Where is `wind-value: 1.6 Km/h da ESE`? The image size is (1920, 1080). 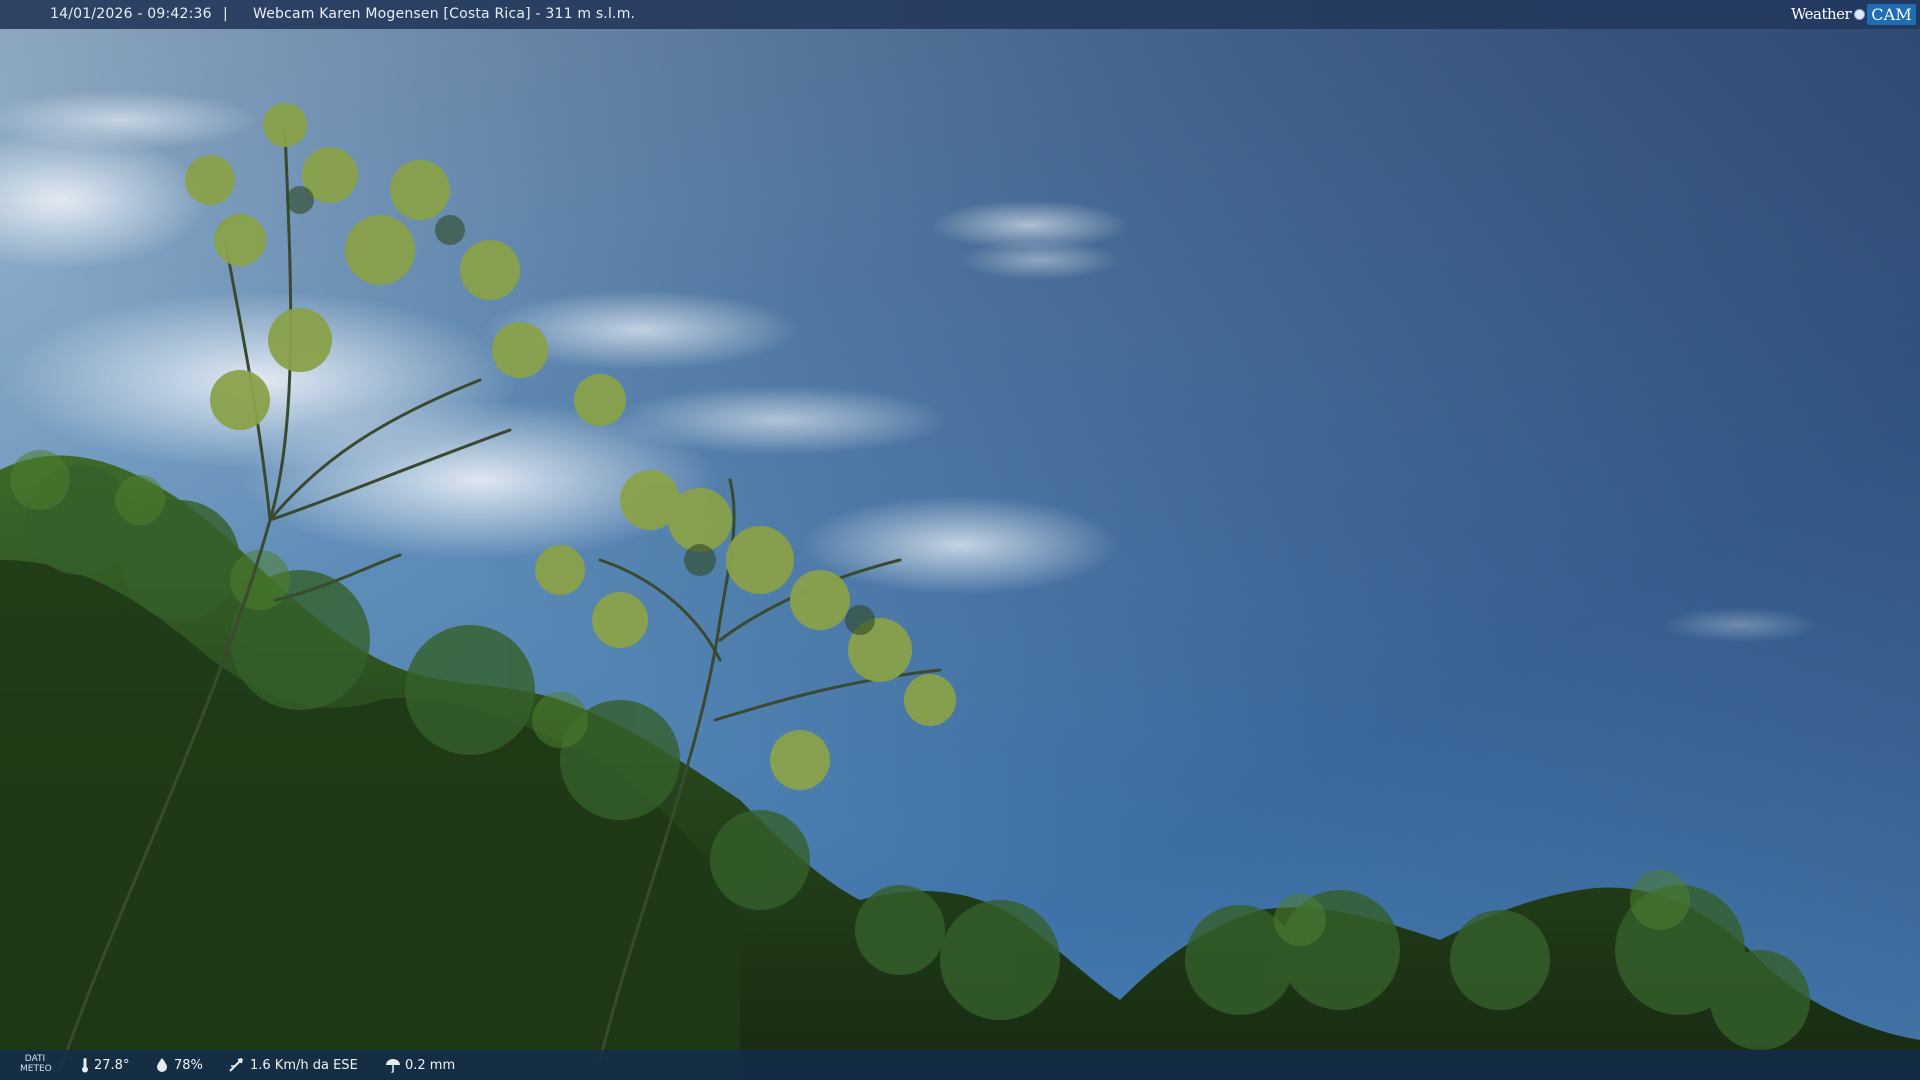 wind-value: 1.6 Km/h da ESE is located at coordinates (304, 1065).